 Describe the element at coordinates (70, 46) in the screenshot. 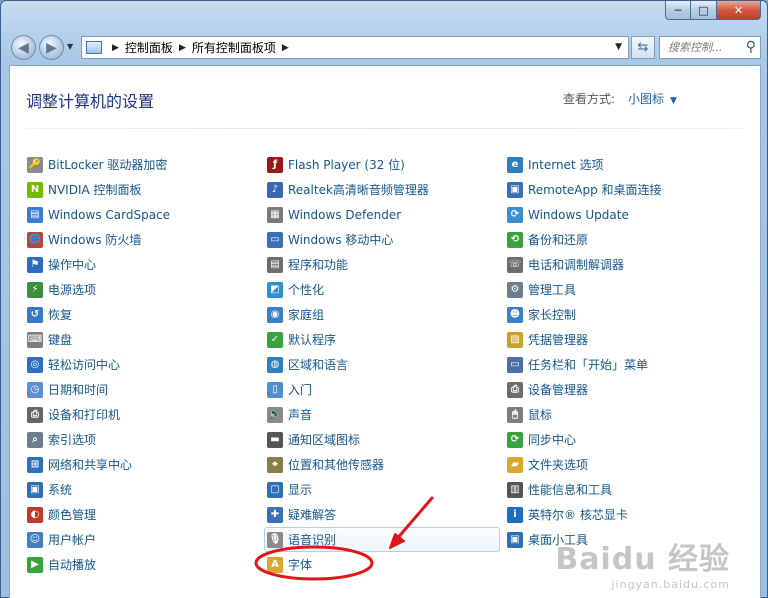

I see `recent-pages-dropdown: ▼` at that location.